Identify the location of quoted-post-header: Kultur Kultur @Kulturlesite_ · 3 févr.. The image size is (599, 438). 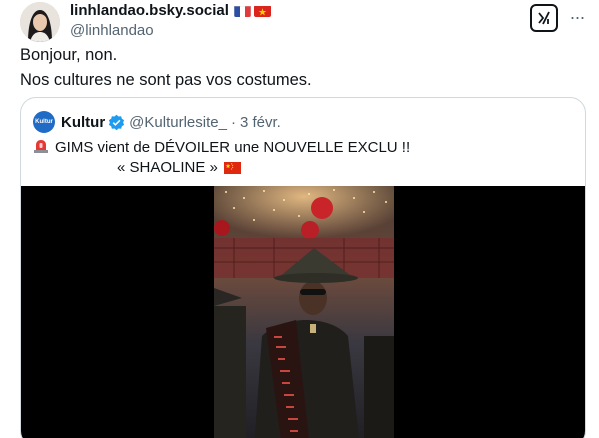
(157, 122).